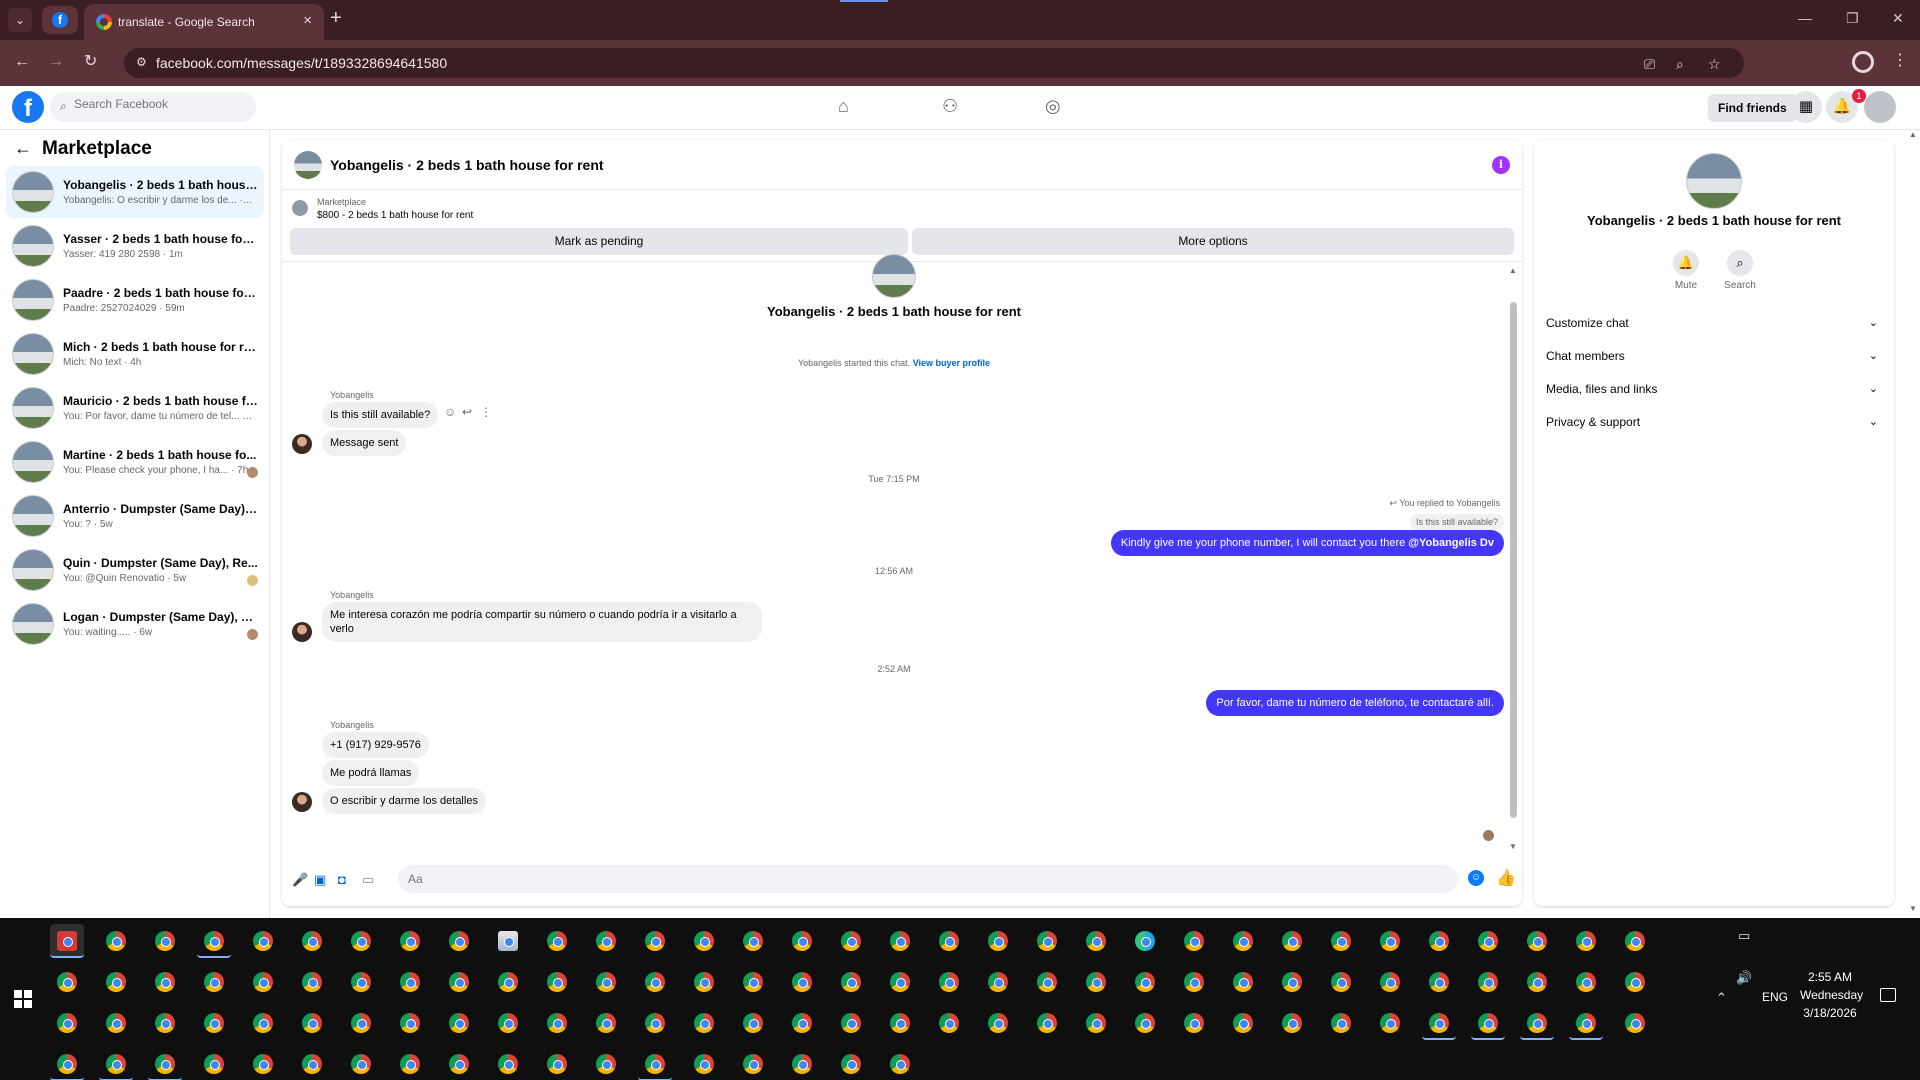 The height and width of the screenshot is (1080, 1920). I want to click on install-app-icon: ⎚, so click(1649, 64).